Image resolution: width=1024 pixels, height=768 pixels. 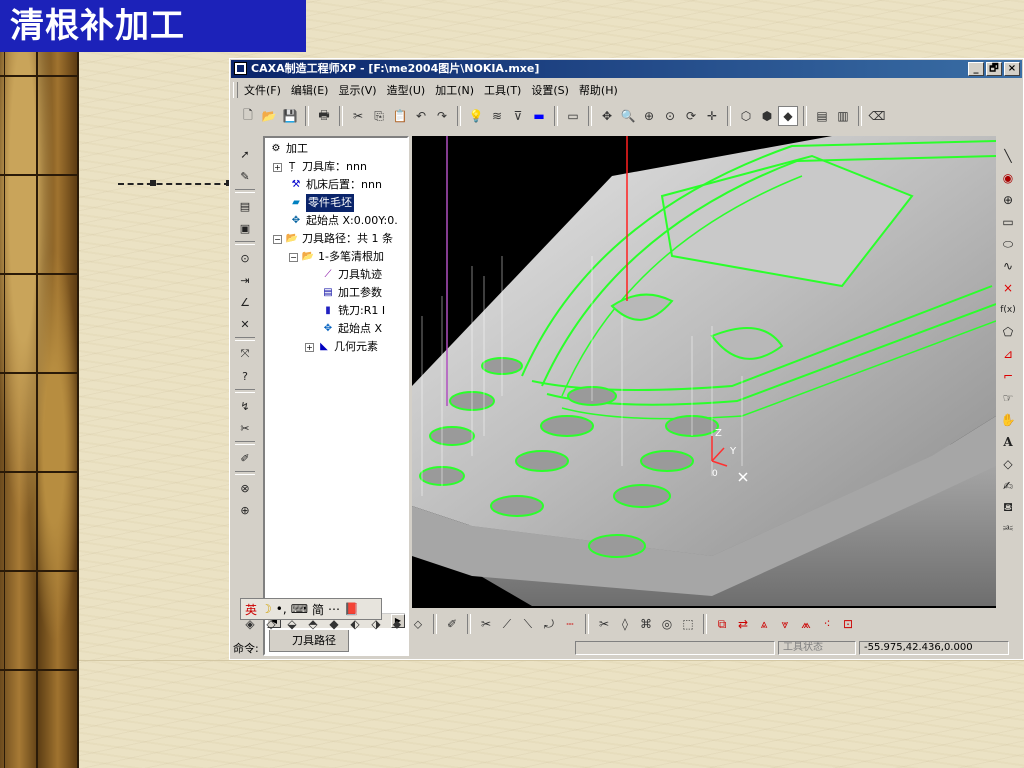 What do you see at coordinates (321, 203) in the screenshot?
I see `tree-item: ▰ 零件毛坯` at bounding box center [321, 203].